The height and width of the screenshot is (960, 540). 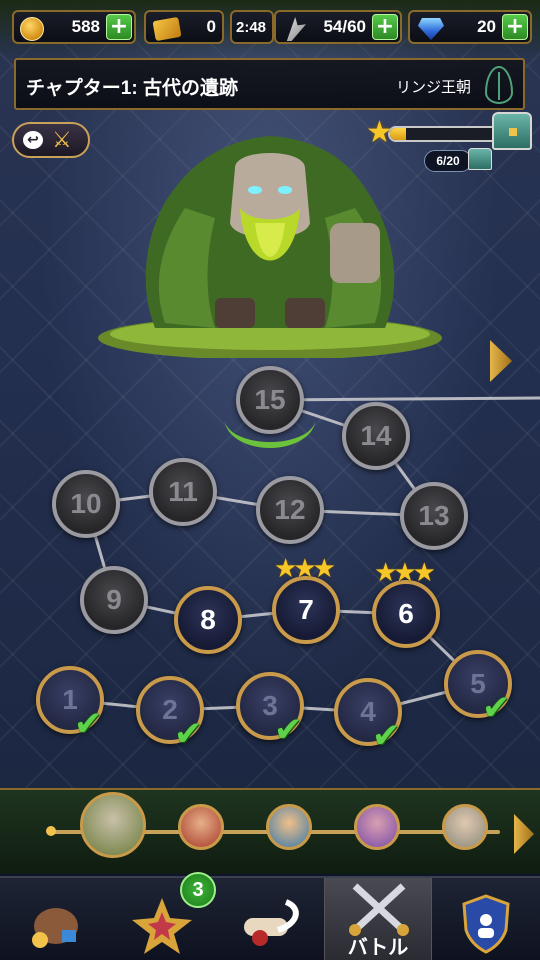 I want to click on level-number: 7, so click(x=306, y=609).